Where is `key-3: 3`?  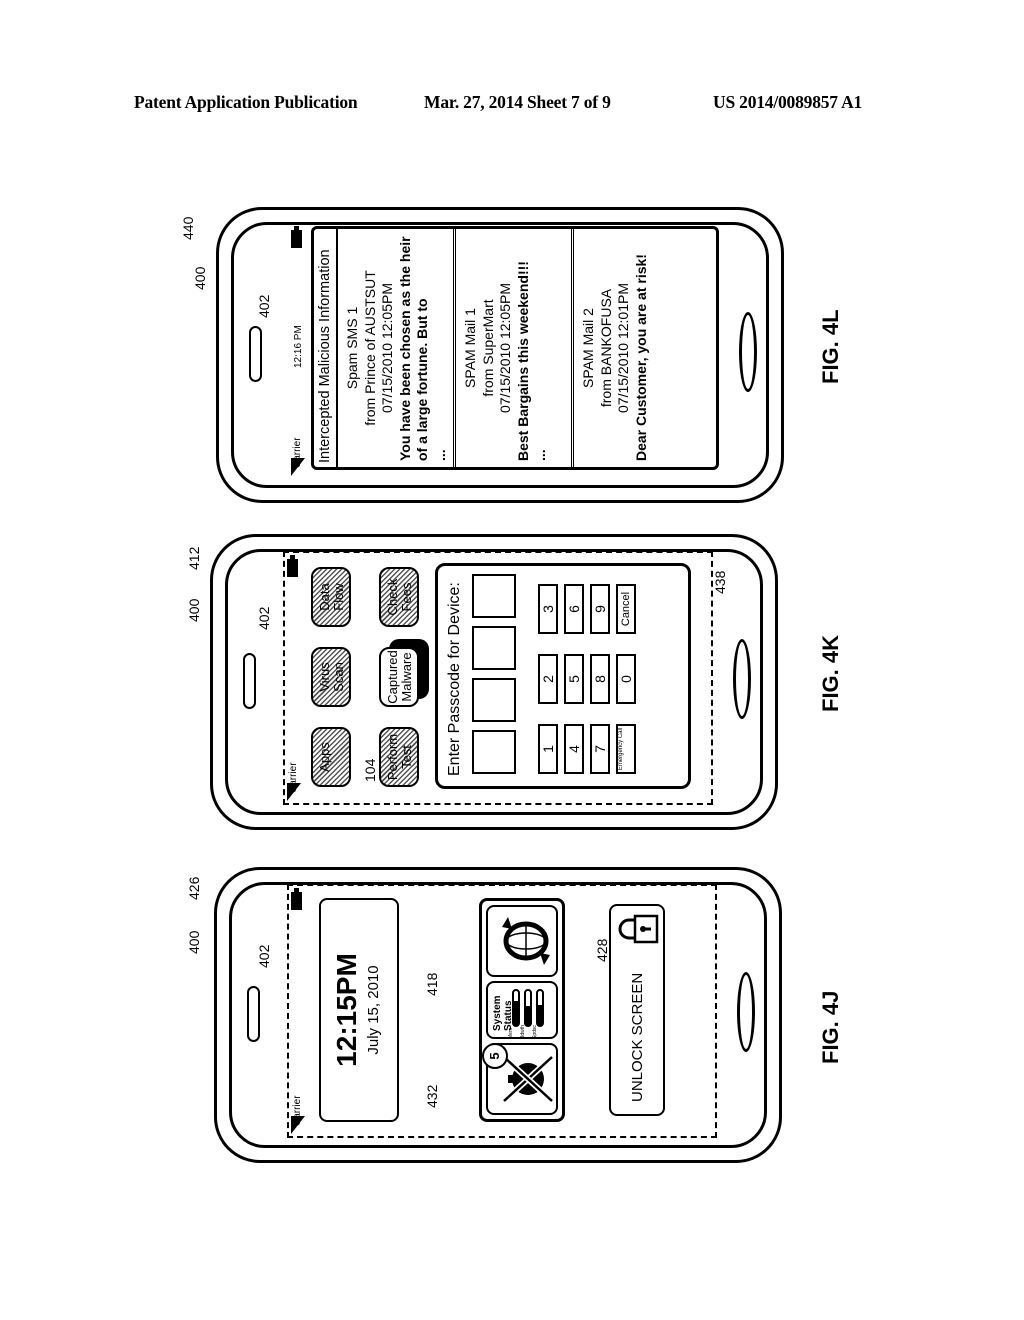
key-3: 3 is located at coordinates (548, 609).